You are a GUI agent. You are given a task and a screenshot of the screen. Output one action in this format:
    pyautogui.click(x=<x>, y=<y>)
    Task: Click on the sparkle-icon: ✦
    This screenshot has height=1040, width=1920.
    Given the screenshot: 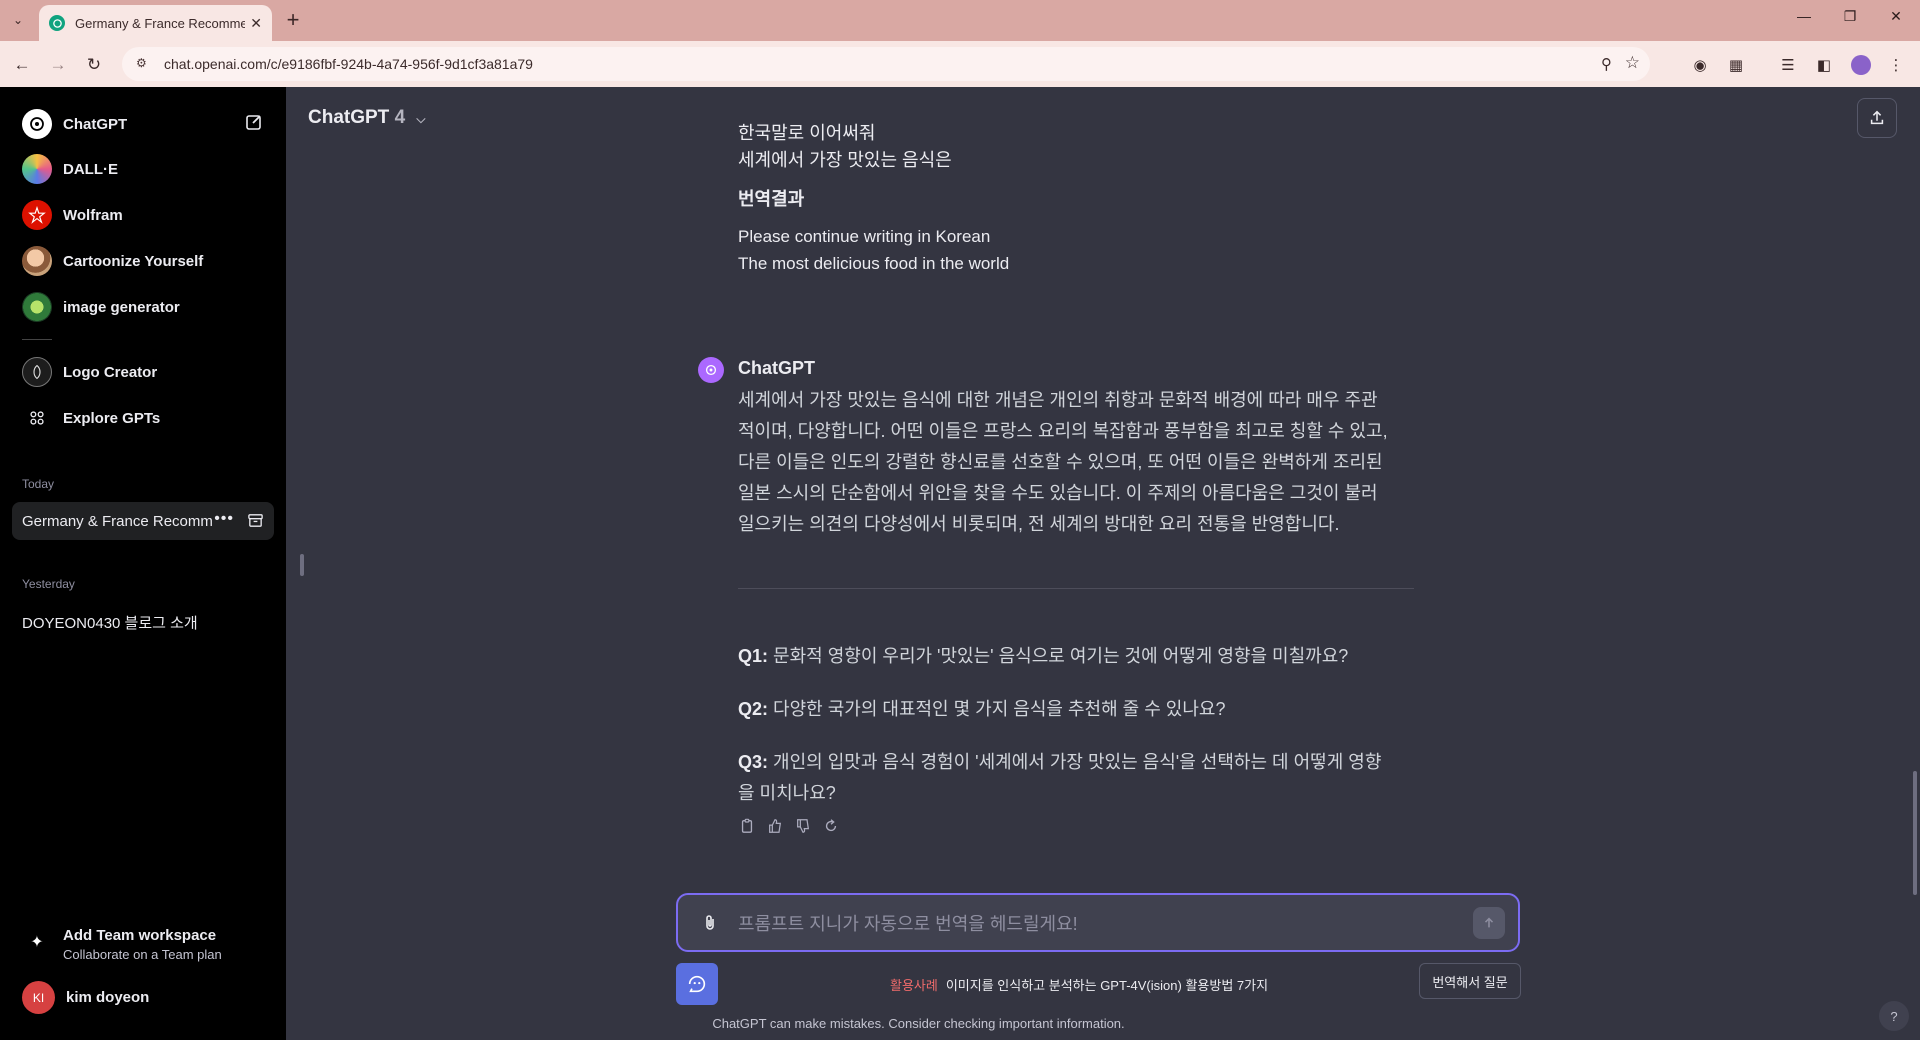 What is the action you would take?
    pyautogui.click(x=37, y=942)
    